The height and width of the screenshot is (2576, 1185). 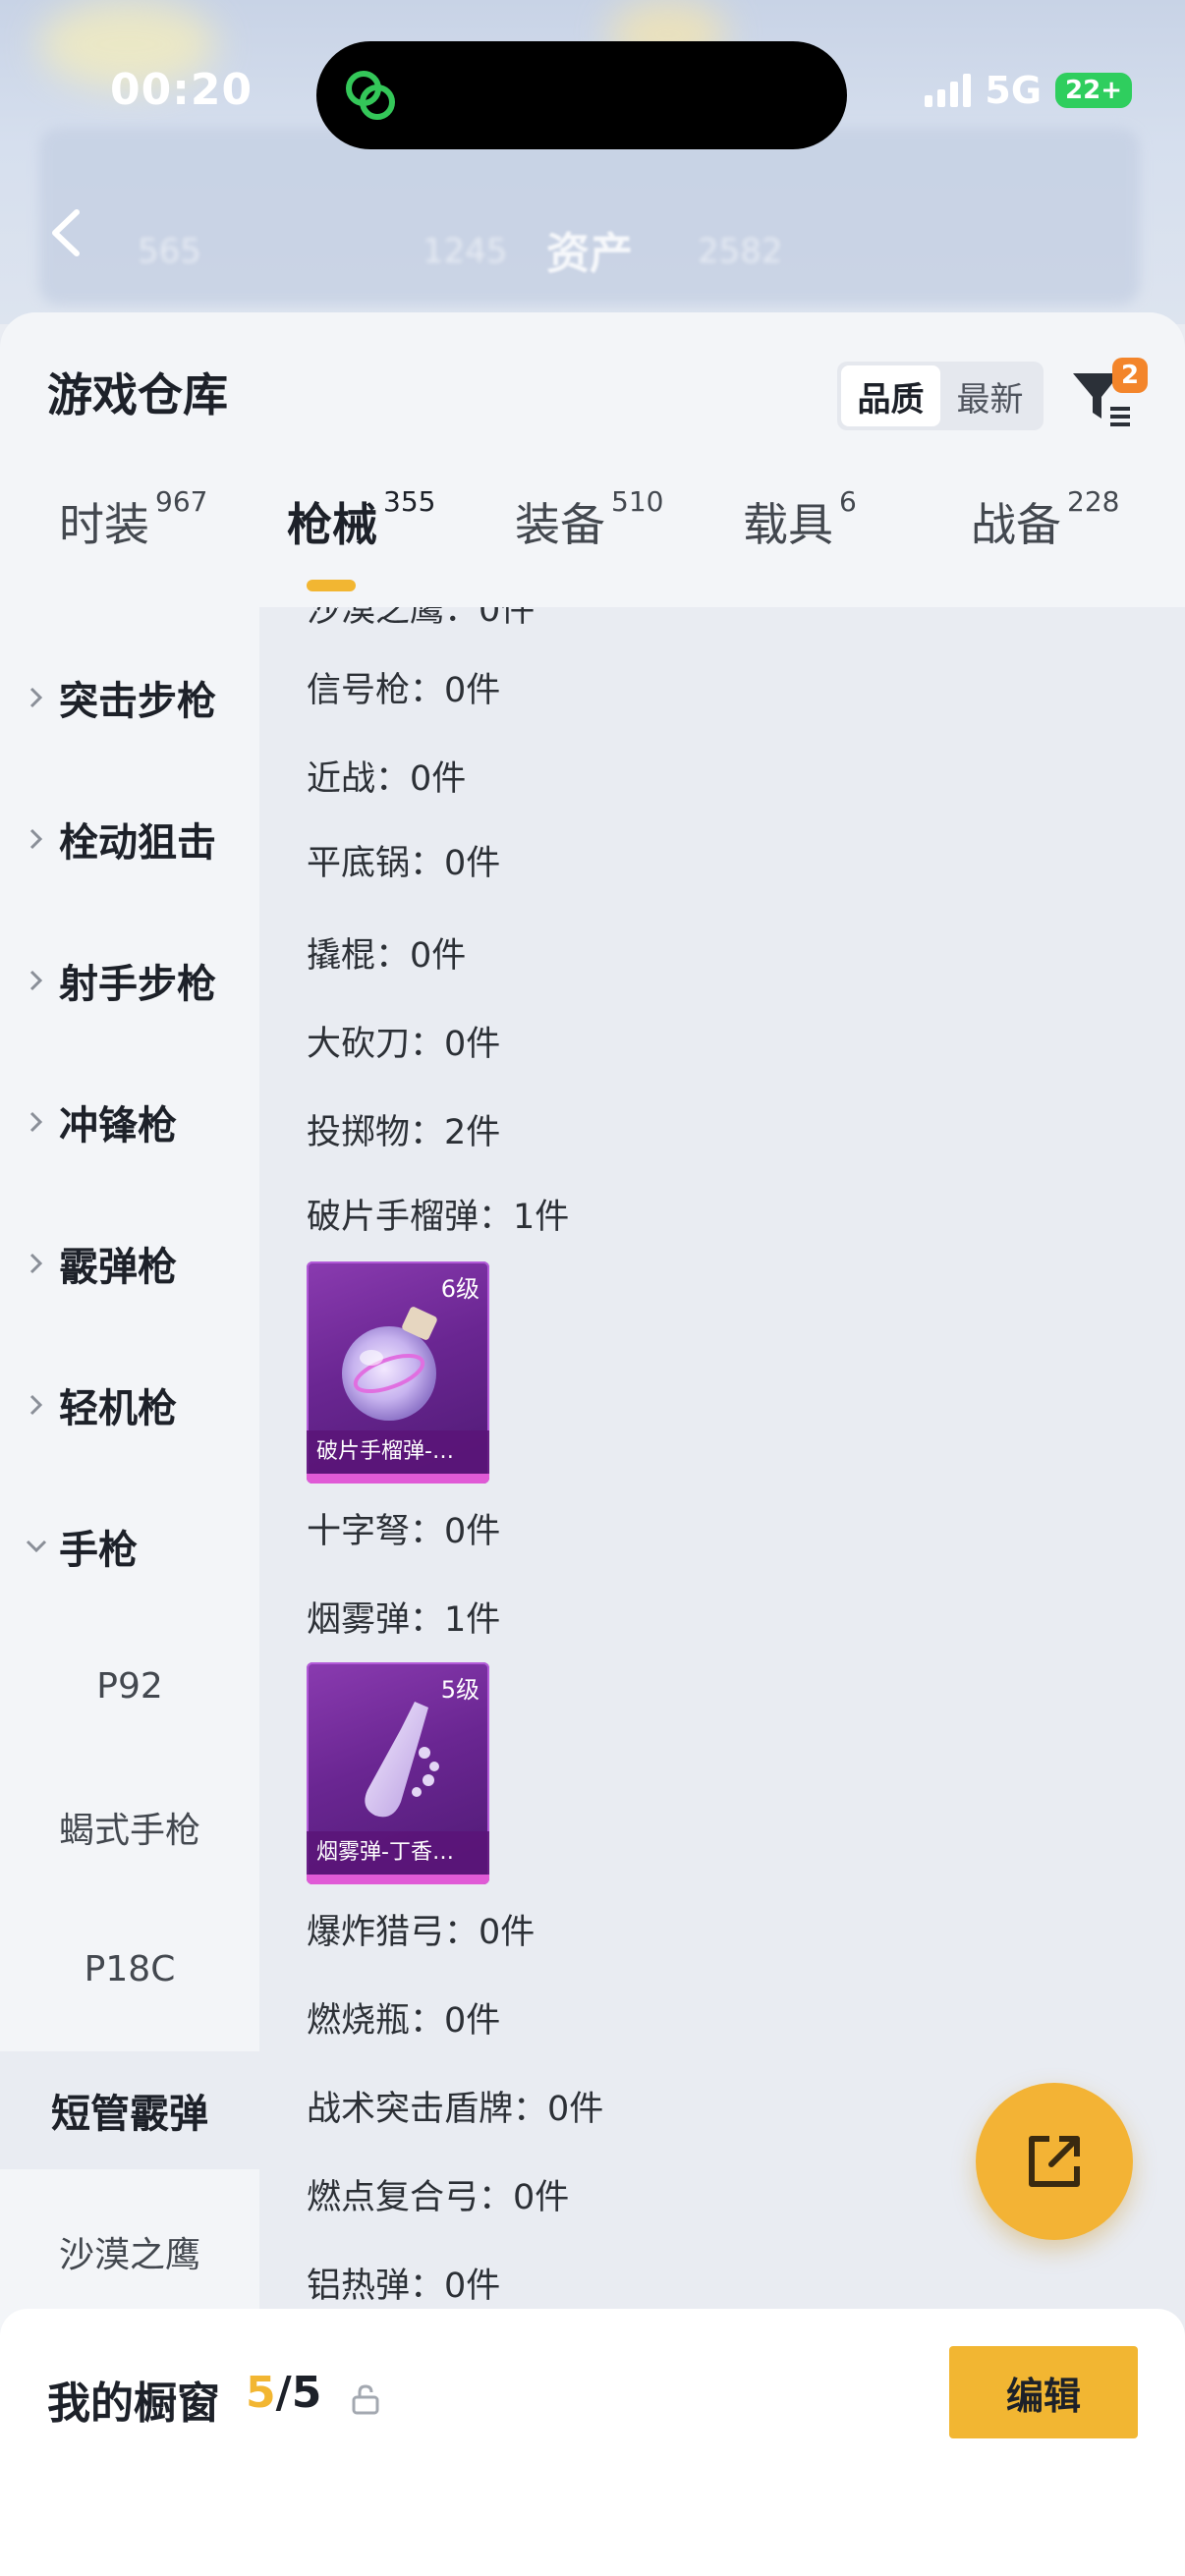 What do you see at coordinates (439, 1217) in the screenshot?
I see `list-item: 破片手榴弹：1件` at bounding box center [439, 1217].